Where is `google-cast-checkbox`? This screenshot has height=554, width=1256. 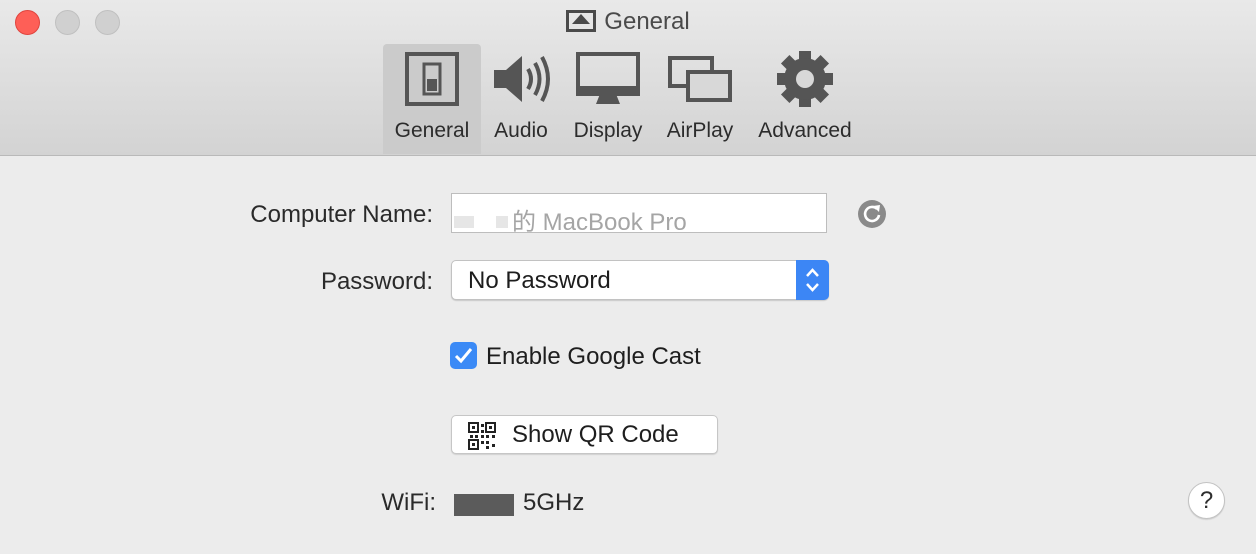
google-cast-checkbox is located at coordinates (463, 355).